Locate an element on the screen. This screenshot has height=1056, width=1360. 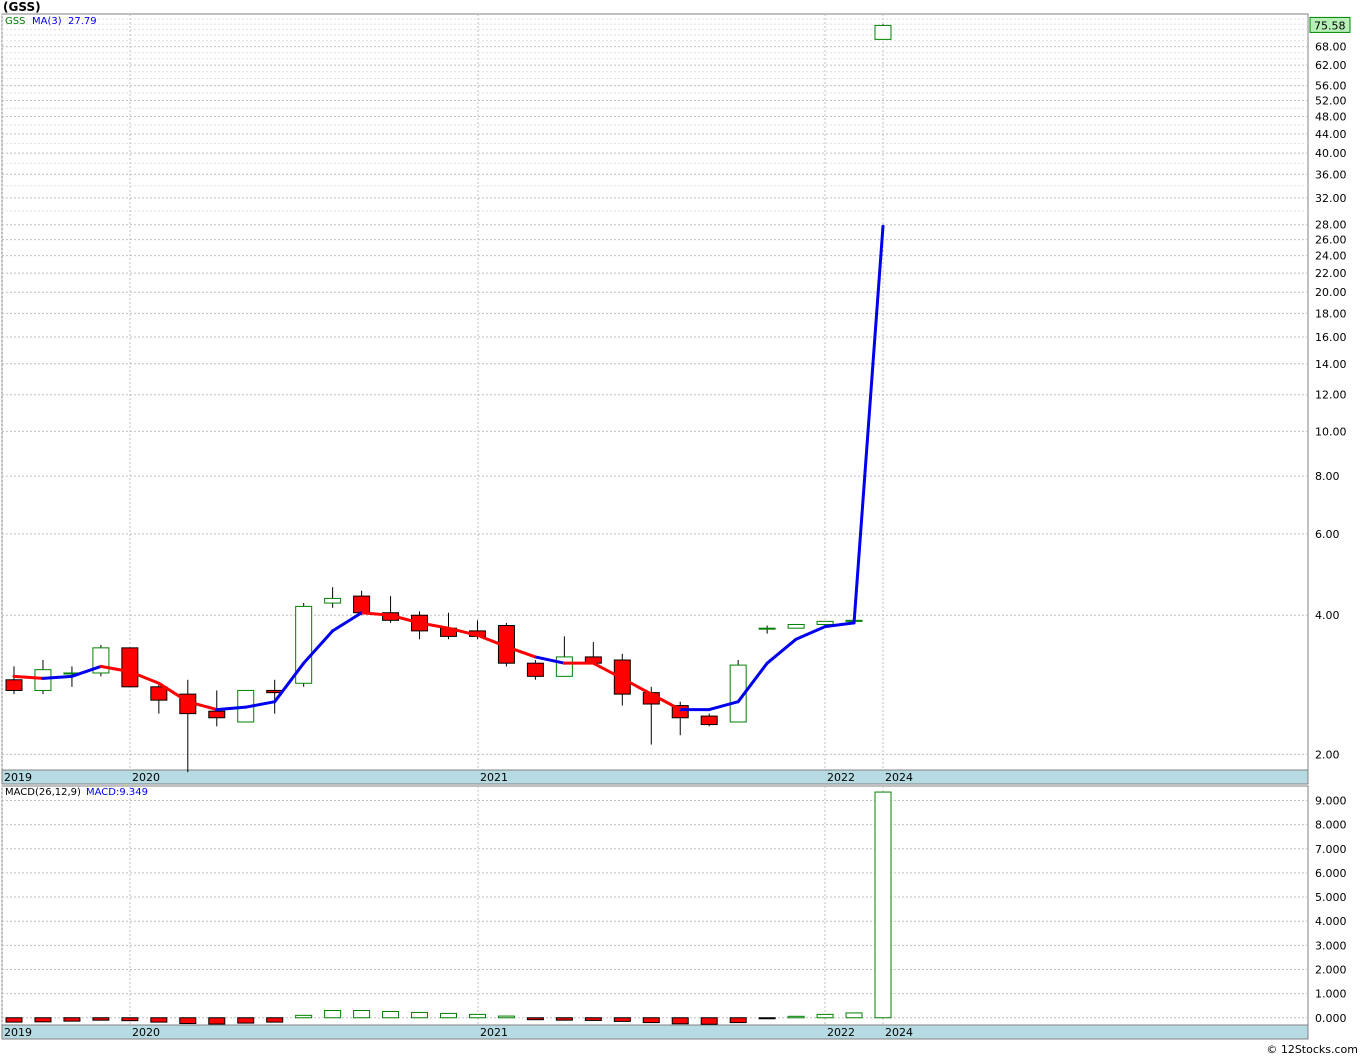
price-tick-label: 44.00 is located at coordinates (1331, 134).